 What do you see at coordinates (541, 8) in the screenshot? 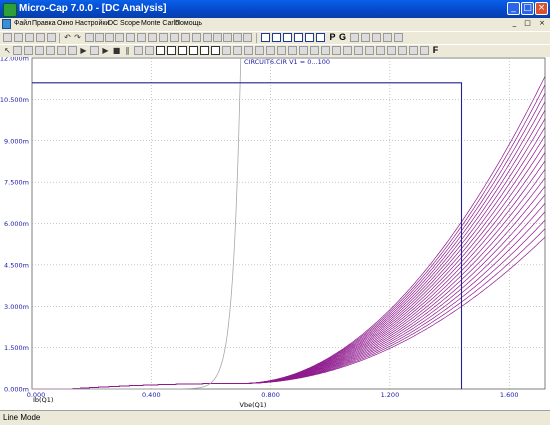
I see `close-button: ×` at bounding box center [541, 8].